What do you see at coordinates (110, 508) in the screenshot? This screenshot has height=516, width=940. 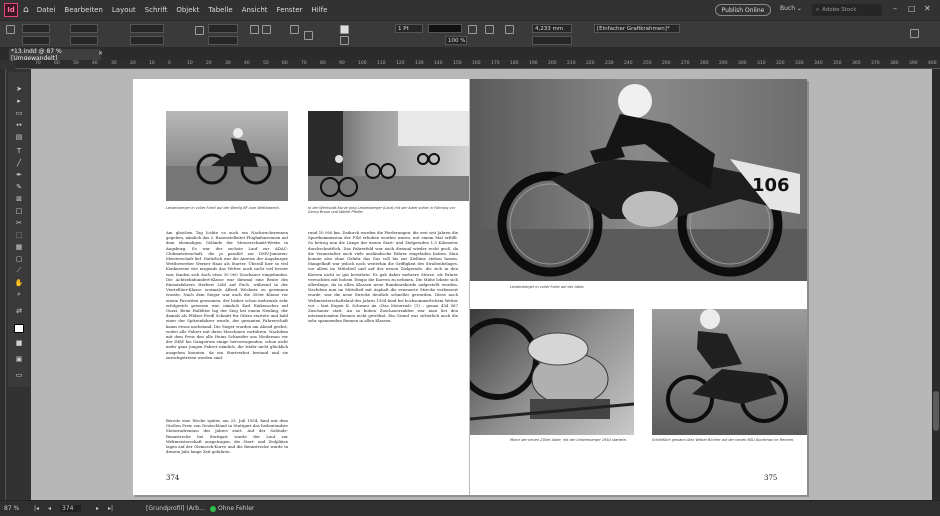 I see `last-page-icon: ▸|` at bounding box center [110, 508].